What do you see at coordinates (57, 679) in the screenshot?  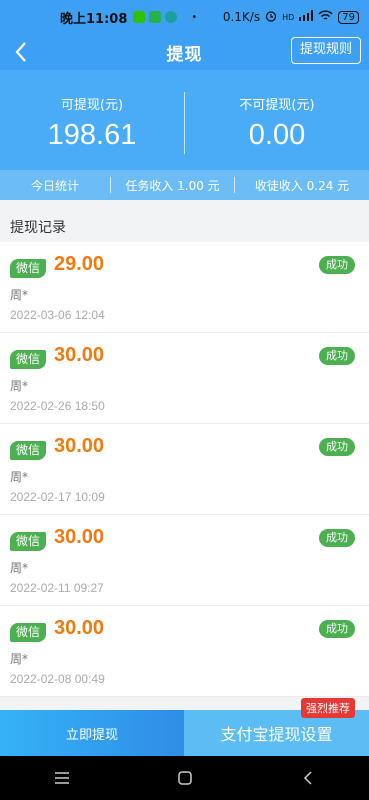 I see `record-date: 2022-02-08 00:49` at bounding box center [57, 679].